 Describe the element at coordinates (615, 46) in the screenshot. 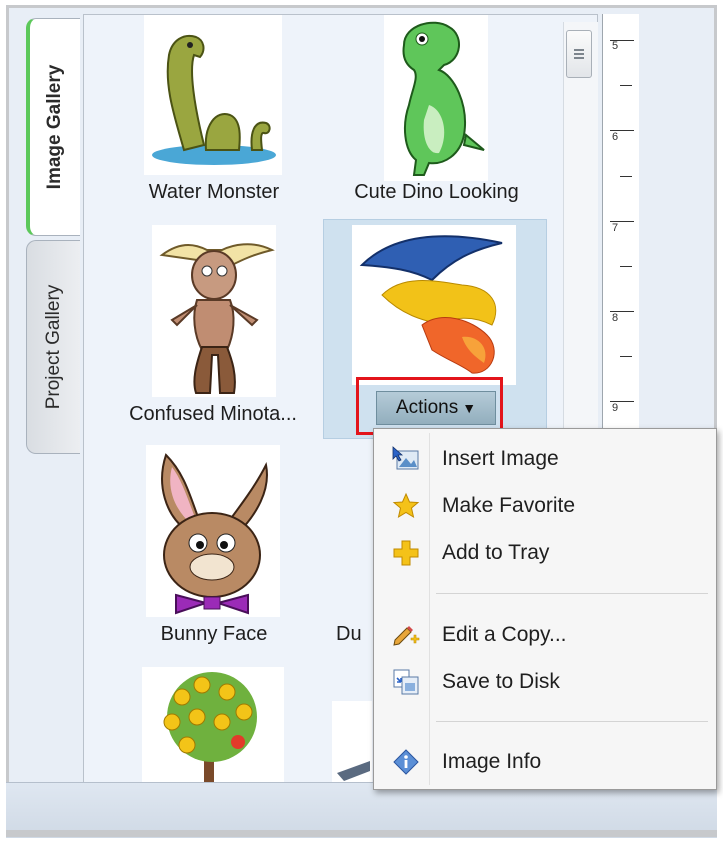

I see `ruler-mark: 5` at that location.